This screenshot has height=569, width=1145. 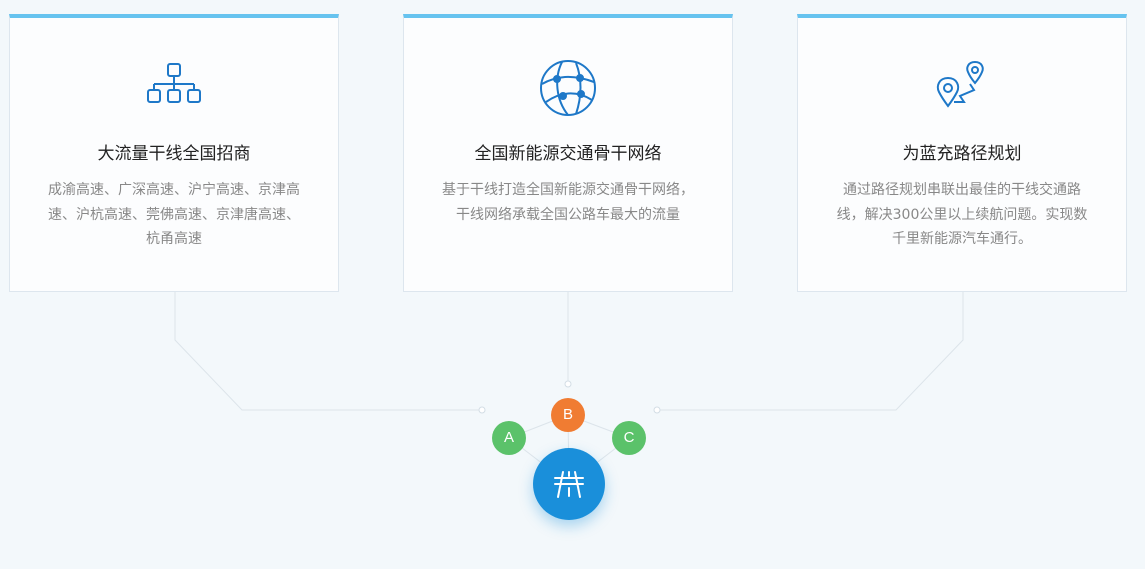 I want to click on card-title: 大流量干线全国招商, so click(x=174, y=154).